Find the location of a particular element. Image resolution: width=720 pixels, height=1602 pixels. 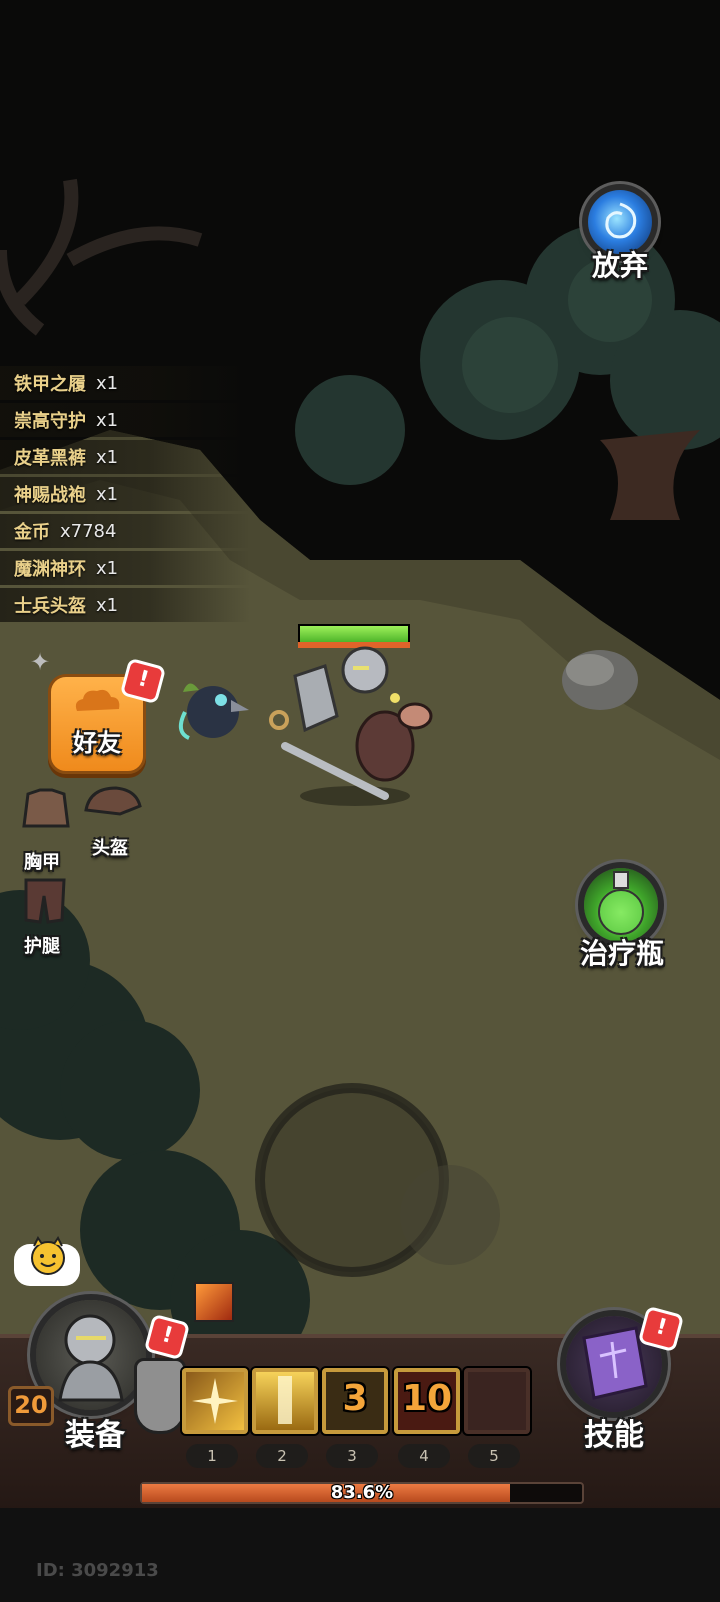

hero-health-bar is located at coordinates (354, 634).